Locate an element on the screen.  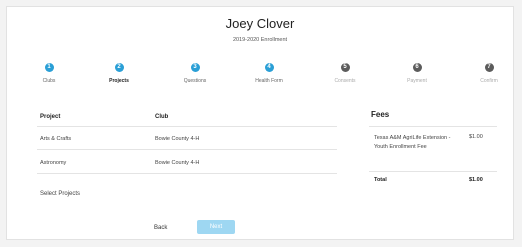
table-header-divider is located at coordinates (187, 126).